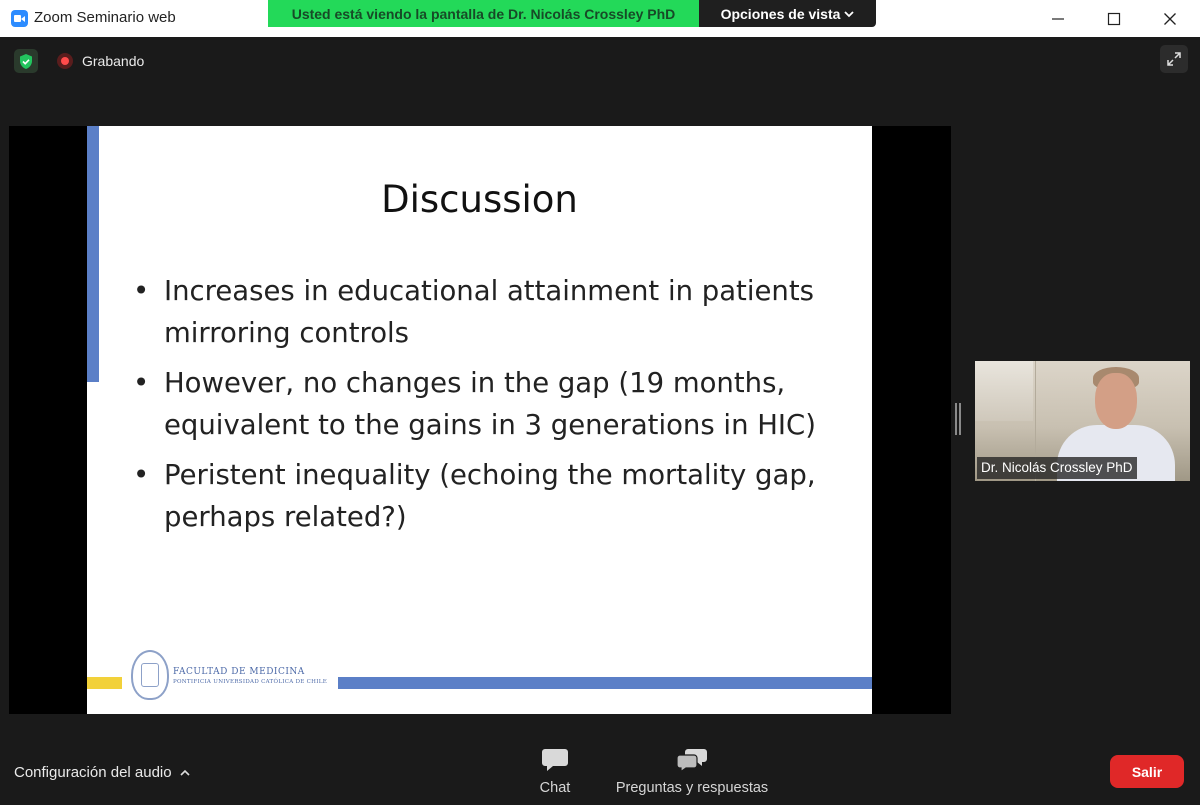 The height and width of the screenshot is (805, 1200). Describe the element at coordinates (555, 788) in the screenshot. I see `chat-label: Chat` at that location.